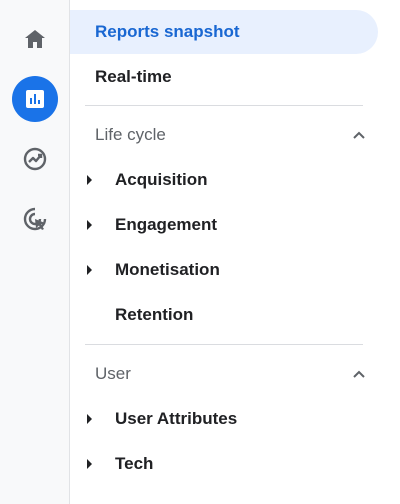 This screenshot has height=504, width=400. I want to click on nav-engagement: Engagement, so click(220, 225).